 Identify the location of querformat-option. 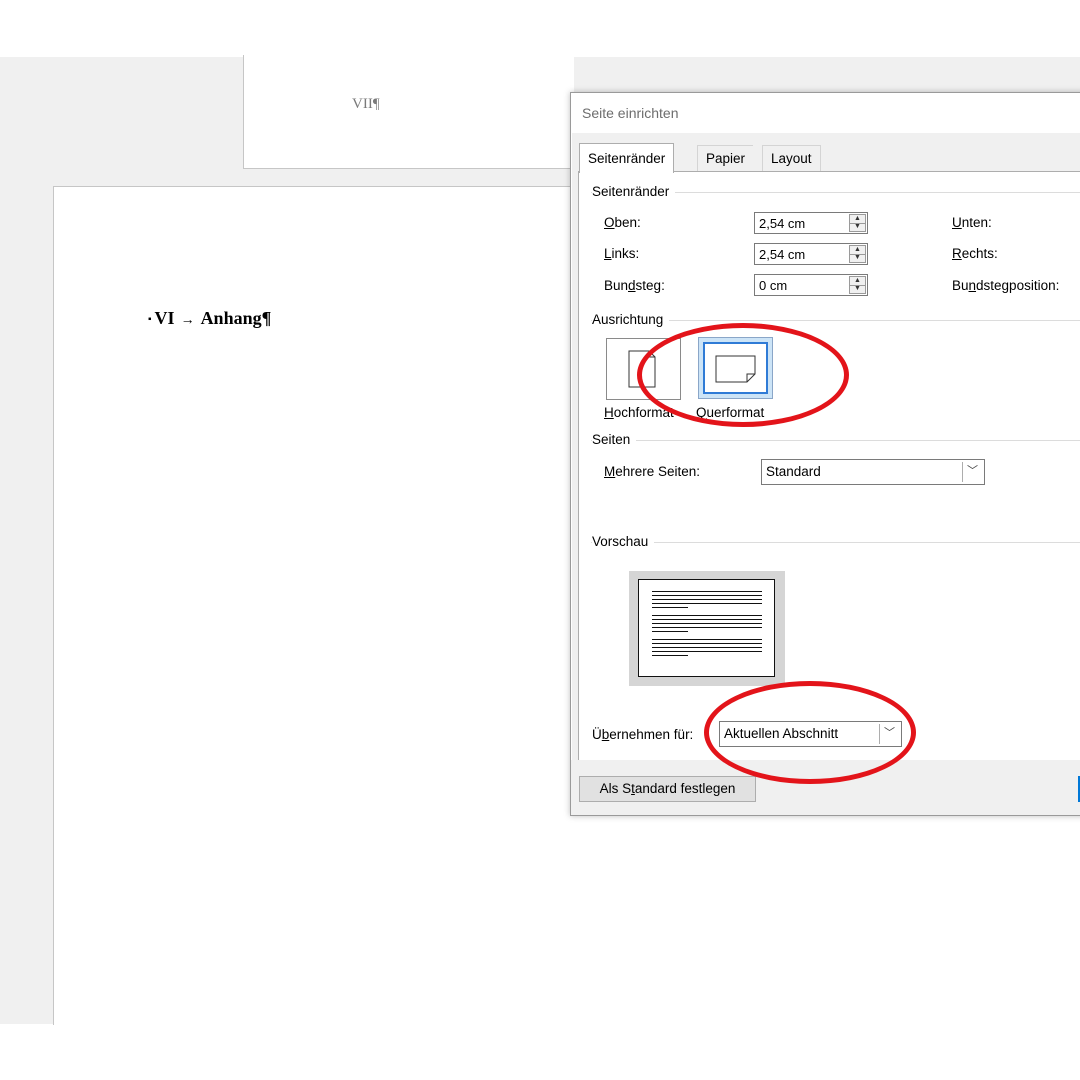
(735, 368).